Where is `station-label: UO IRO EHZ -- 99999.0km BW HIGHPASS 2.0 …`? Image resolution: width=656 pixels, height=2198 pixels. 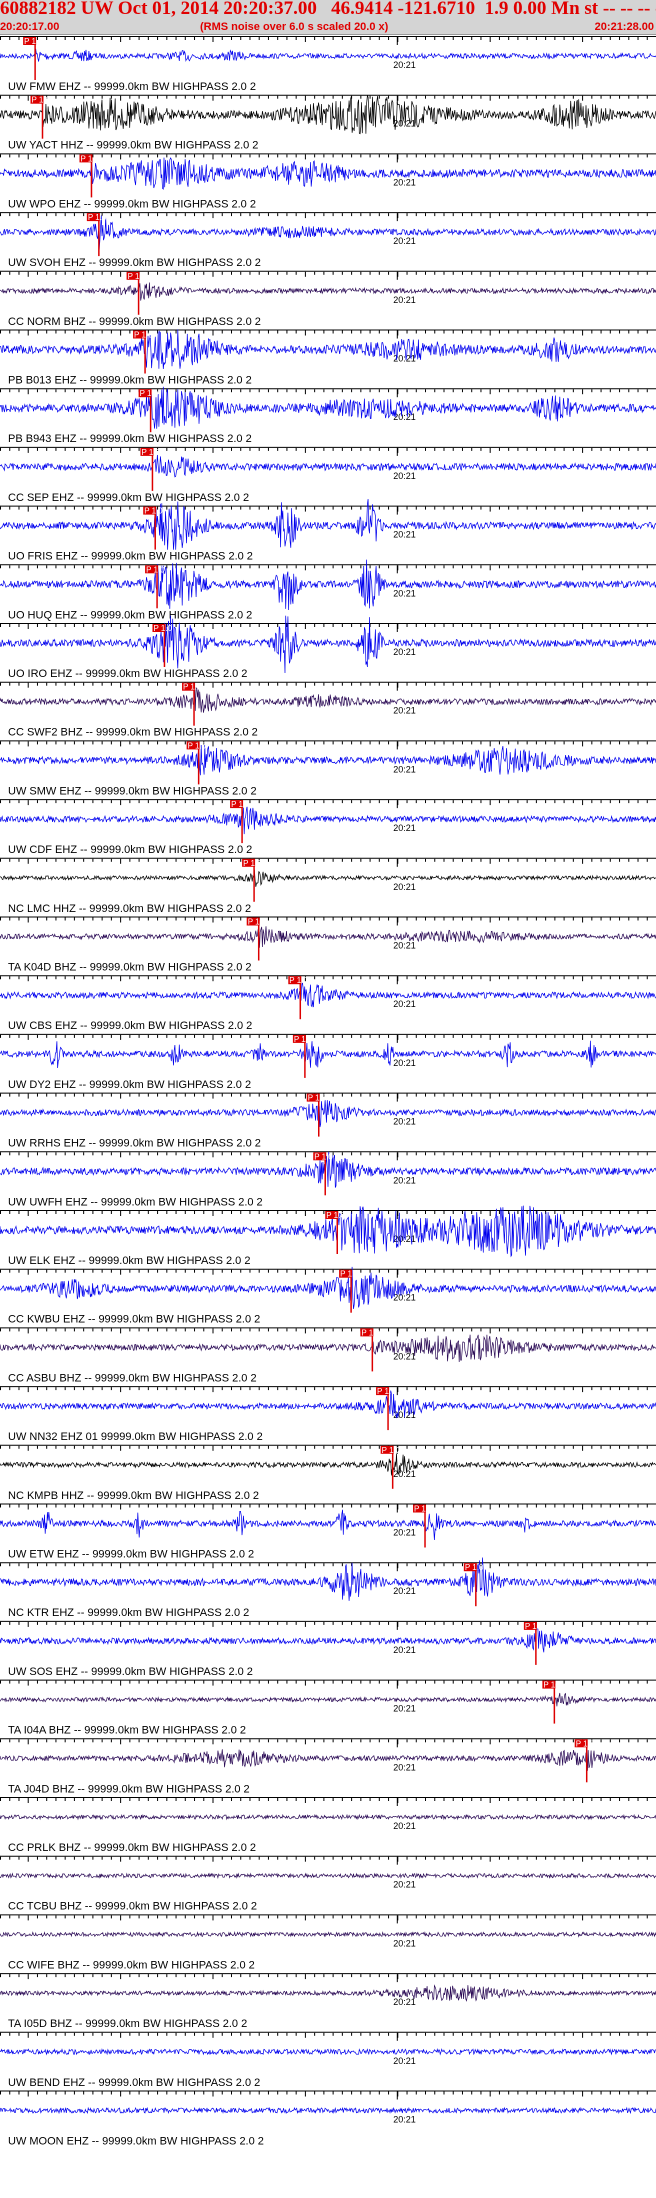
station-label: UO IRO EHZ -- 99999.0km BW HIGHPASS 2.0 … is located at coordinates (127, 674).